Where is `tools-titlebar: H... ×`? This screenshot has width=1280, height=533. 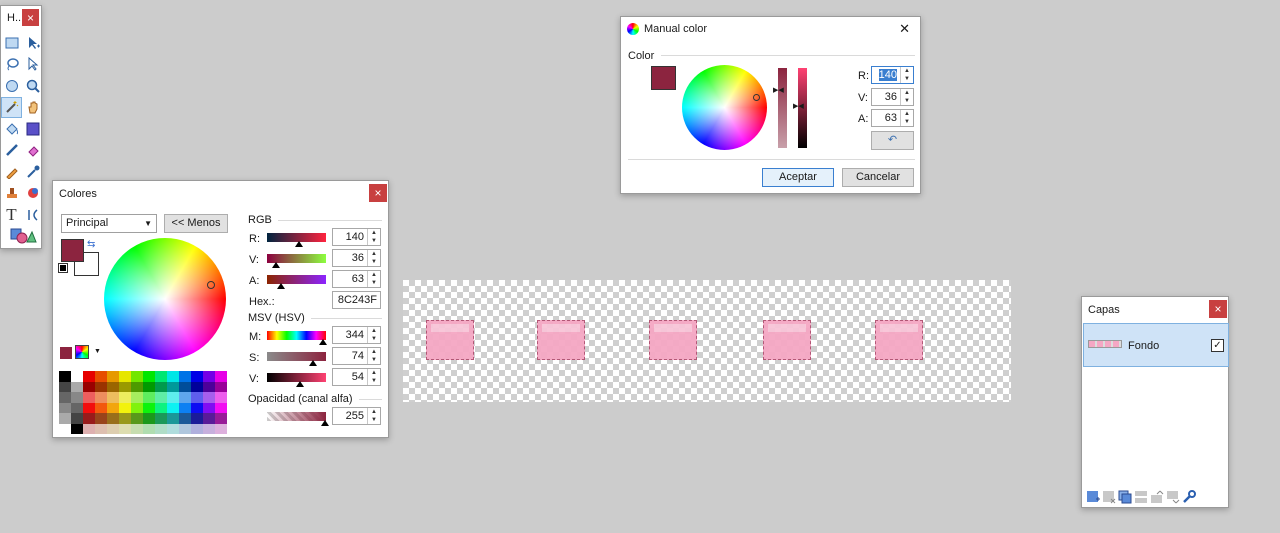 tools-titlebar: H... × is located at coordinates (21, 18).